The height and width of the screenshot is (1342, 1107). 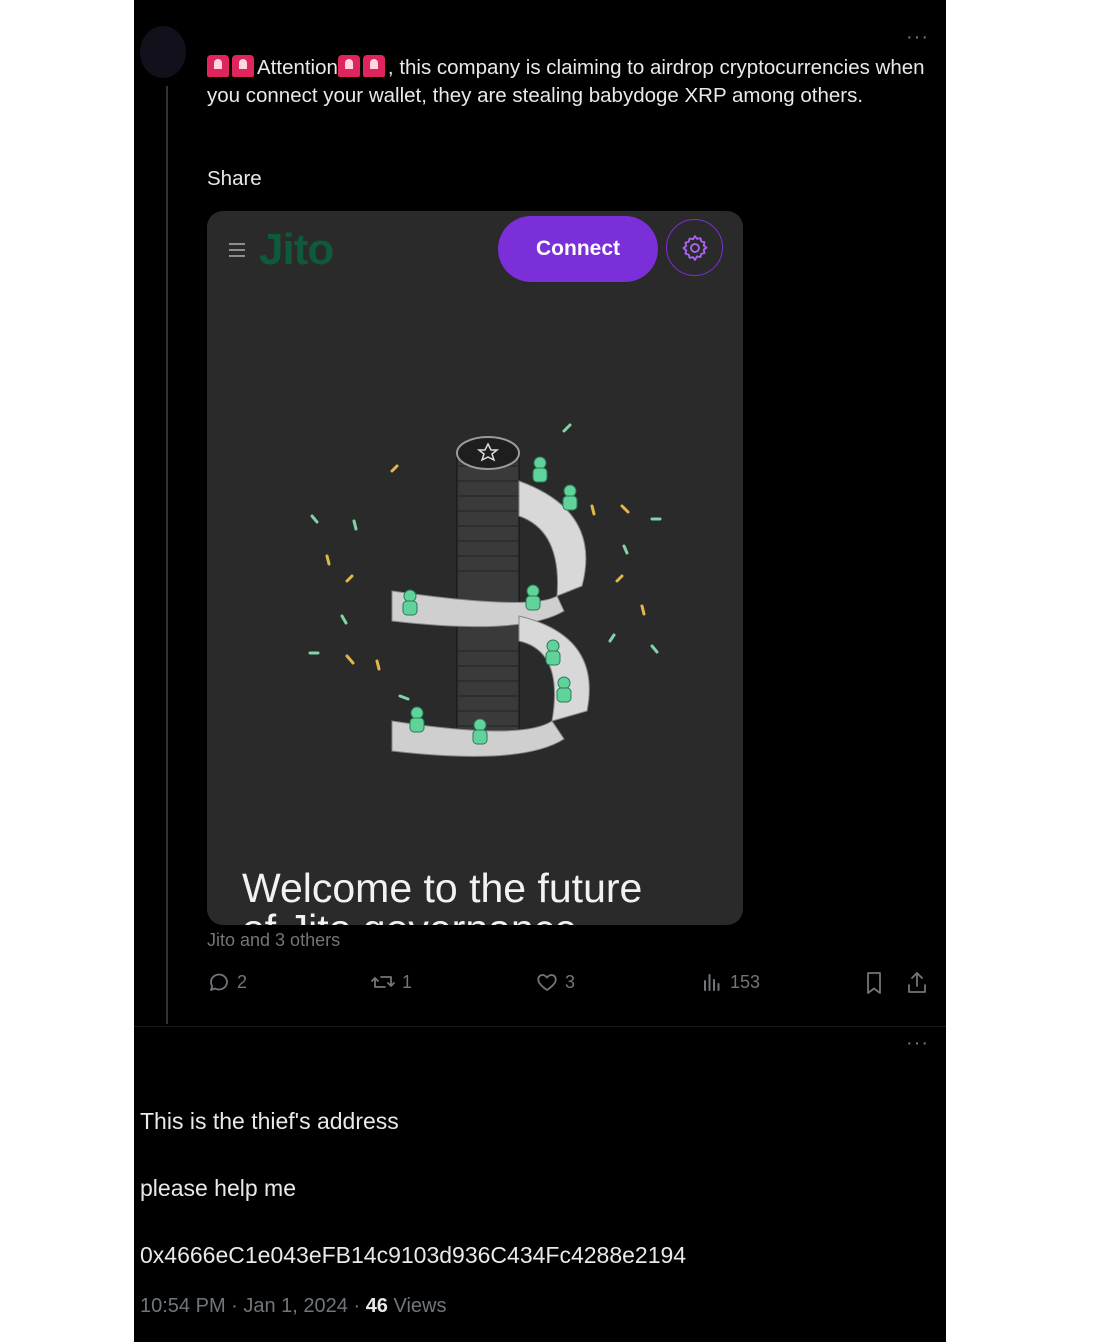 I want to click on action-bar: 2 1 3 153, so click(x=572, y=985).